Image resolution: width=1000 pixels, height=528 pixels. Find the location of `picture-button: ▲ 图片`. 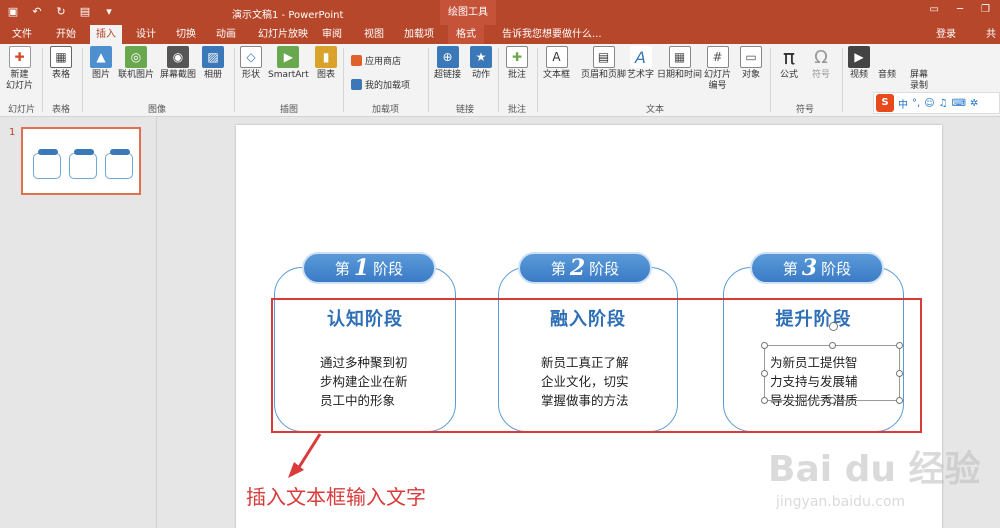

picture-button: ▲ 图片 is located at coordinates (101, 63).